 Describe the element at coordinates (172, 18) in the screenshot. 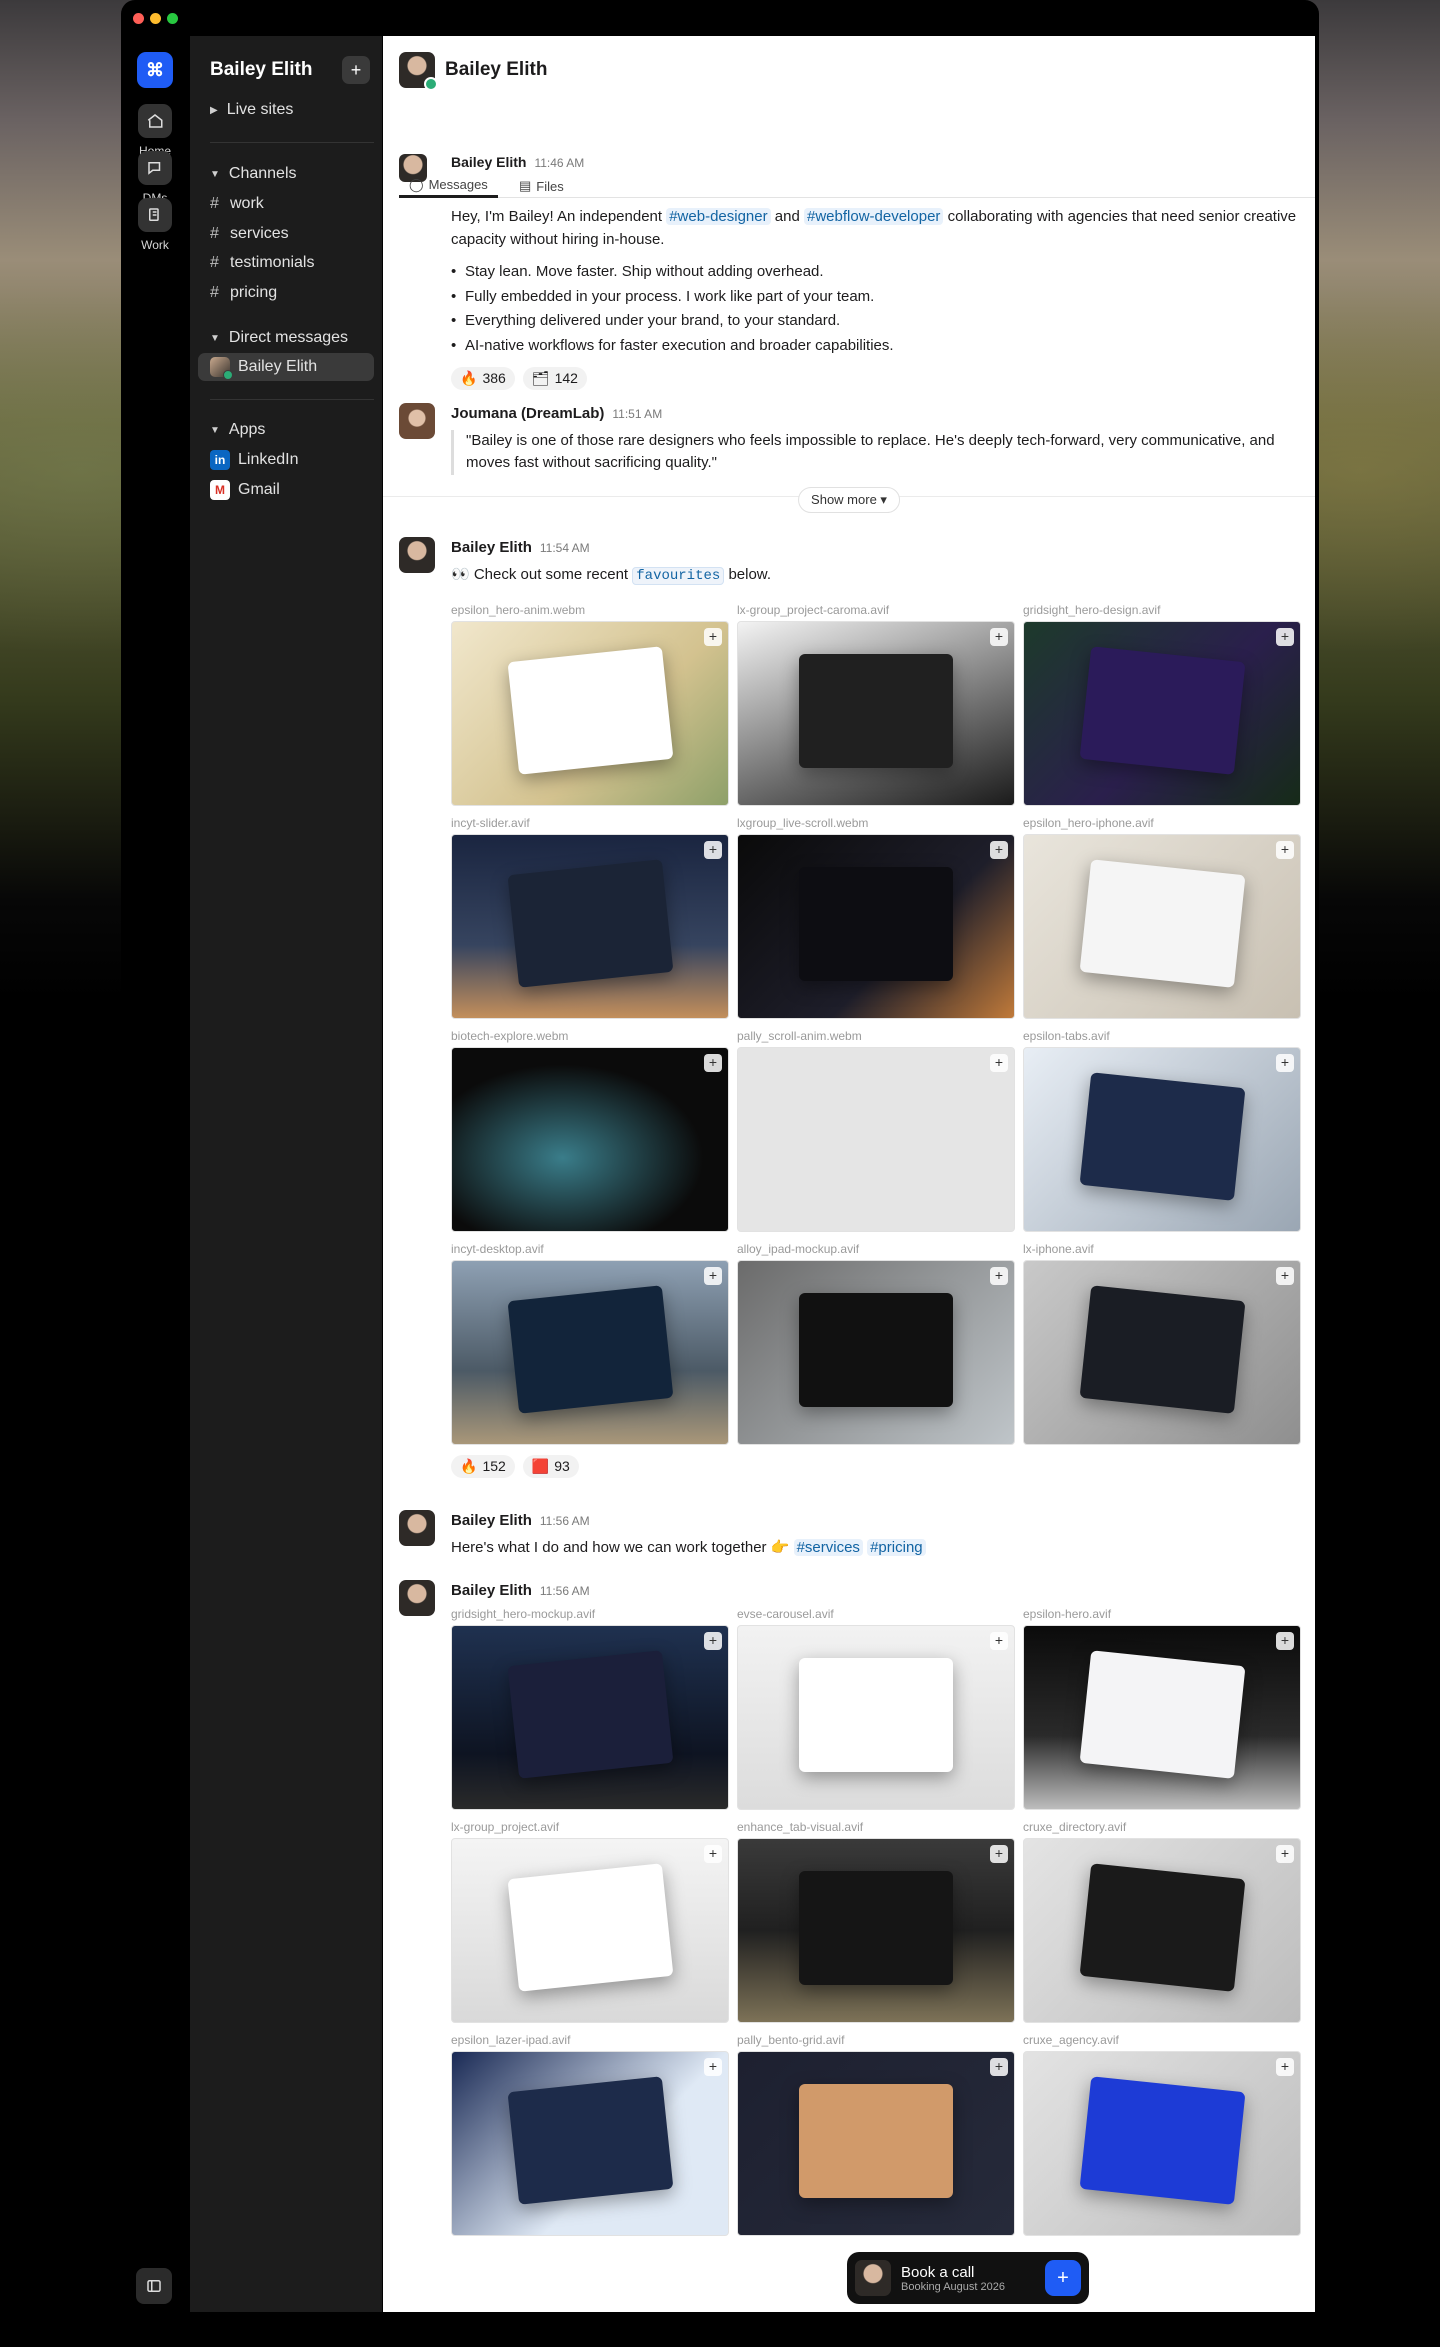

I see `zoom-window-button` at that location.